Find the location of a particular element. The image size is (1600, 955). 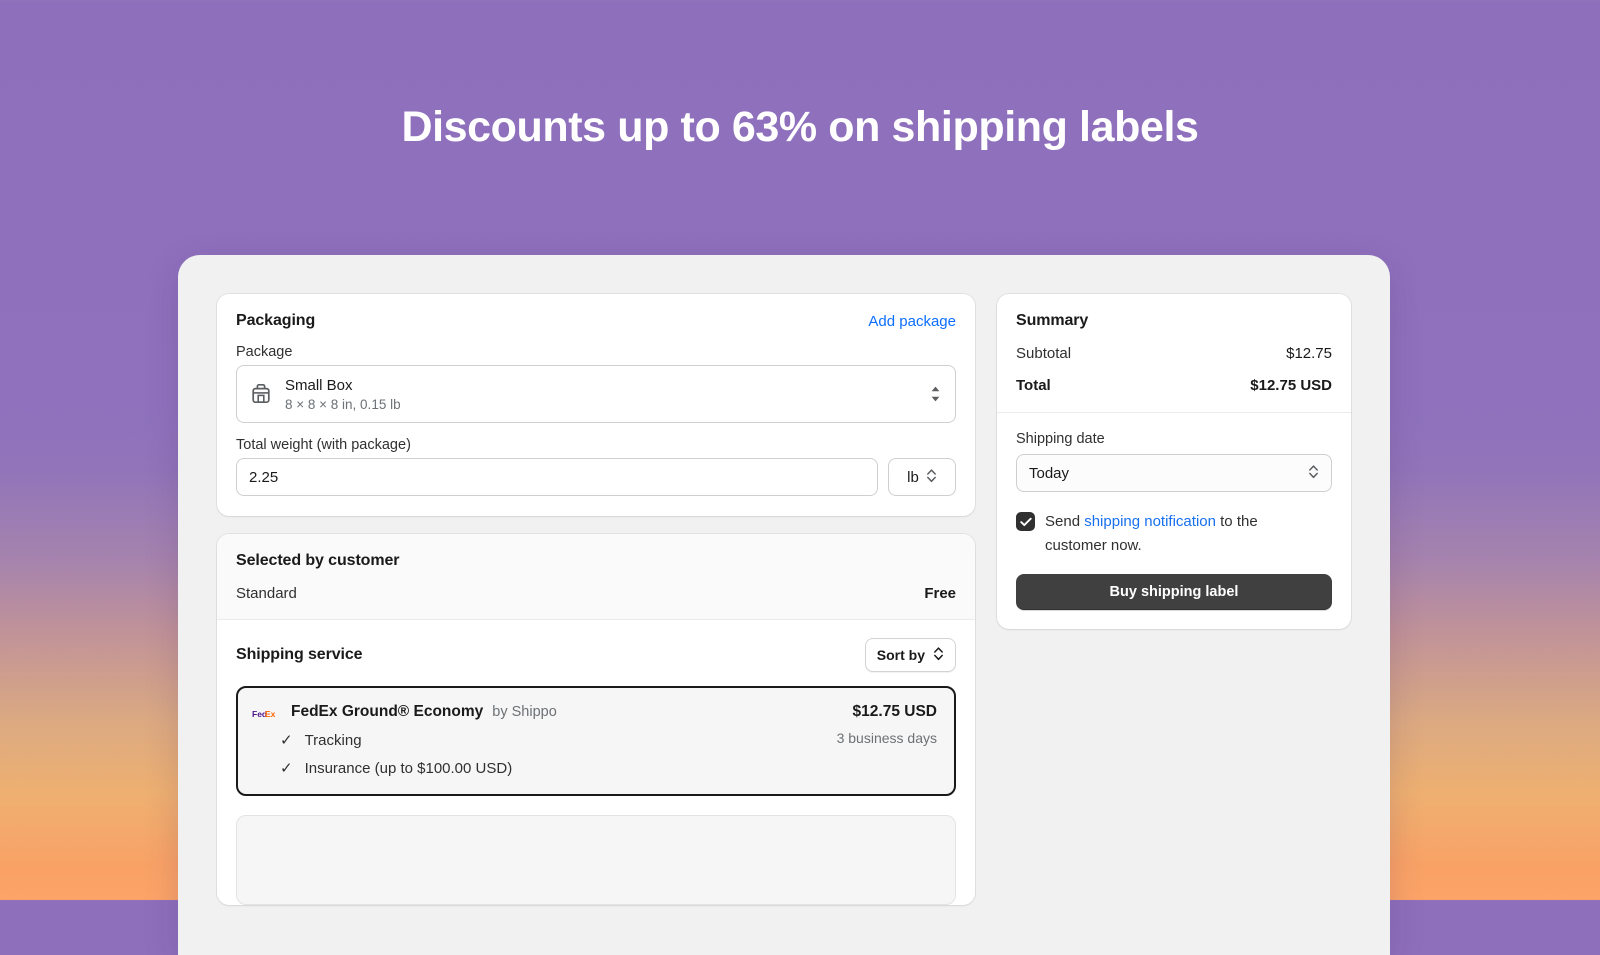

shipping-date-value: Today is located at coordinates (1049, 473).